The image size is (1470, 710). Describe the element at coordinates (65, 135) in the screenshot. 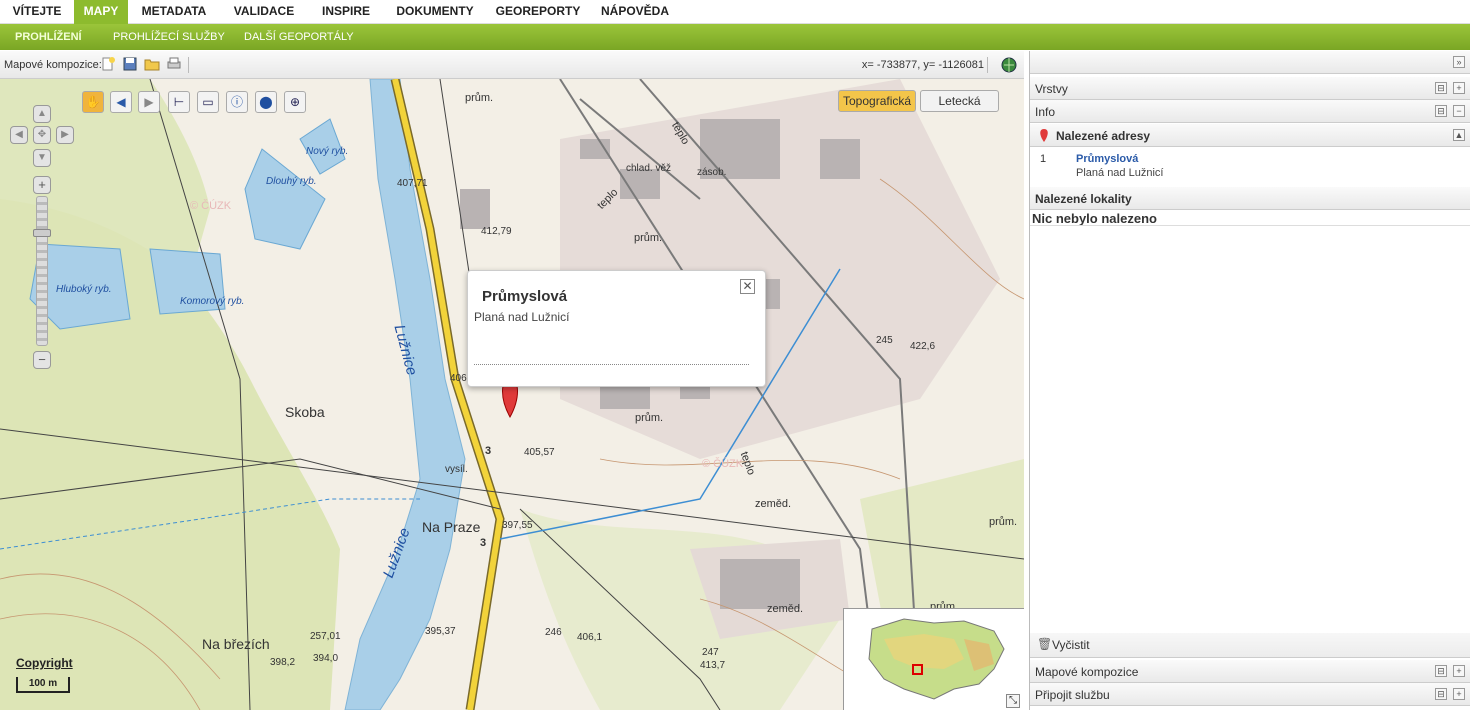

I see `pan-right-button: ▶` at that location.